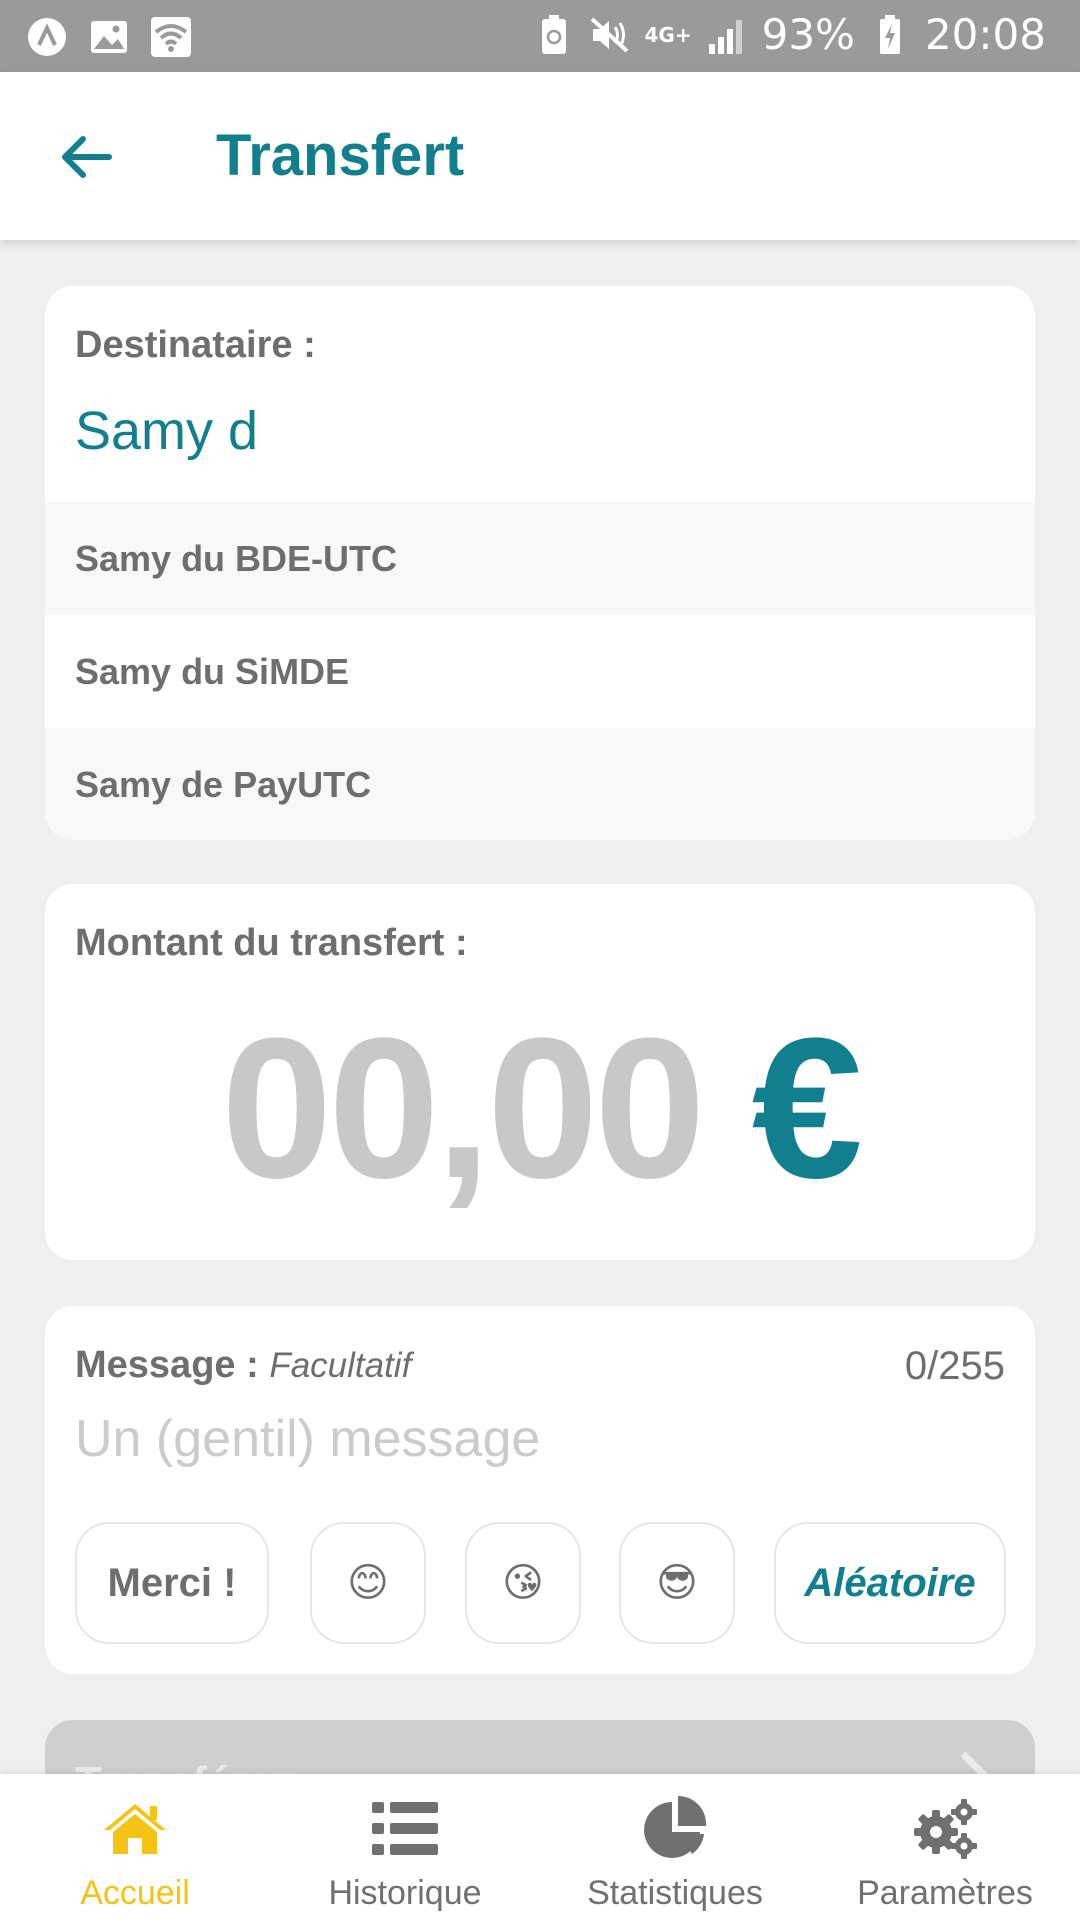 The width and height of the screenshot is (1080, 1920). What do you see at coordinates (677, 1583) in the screenshot?
I see `sunglasses-emoji-chip: 😎` at bounding box center [677, 1583].